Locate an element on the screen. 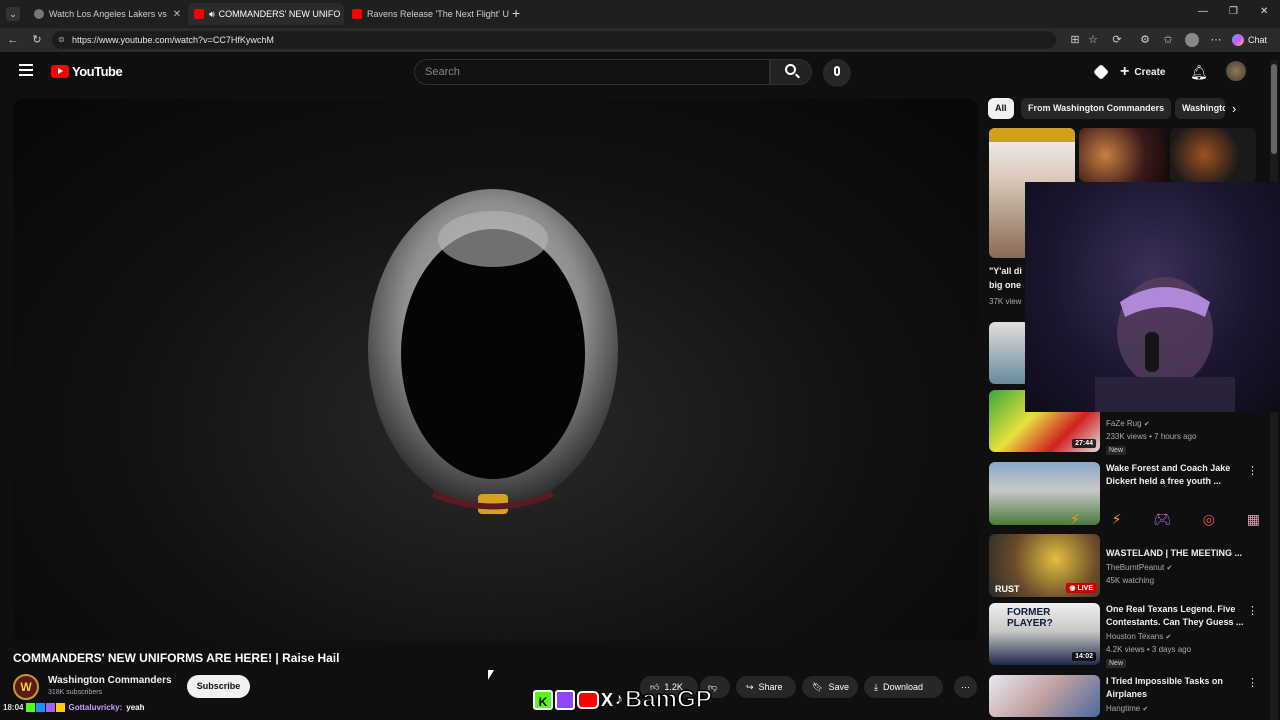 The image size is (1280, 720). extensions-icon: ⚙ is located at coordinates (1145, 40).